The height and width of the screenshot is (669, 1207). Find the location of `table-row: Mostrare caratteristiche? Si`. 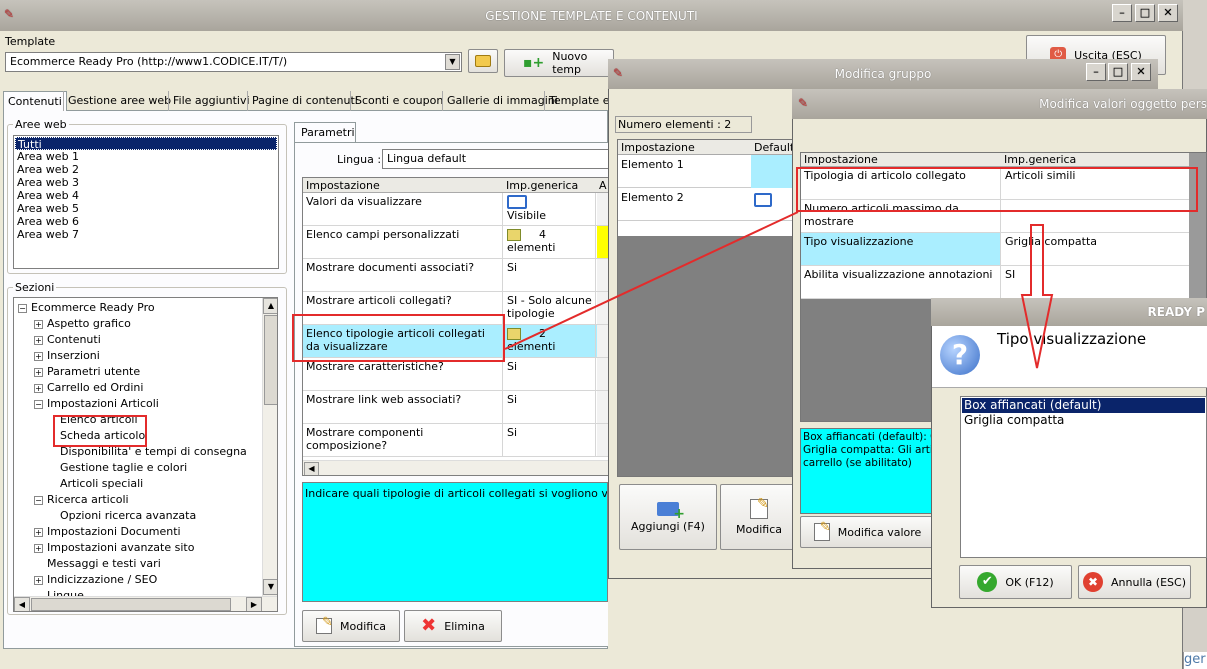

table-row: Mostrare caratteristiche? Si is located at coordinates (455, 374).